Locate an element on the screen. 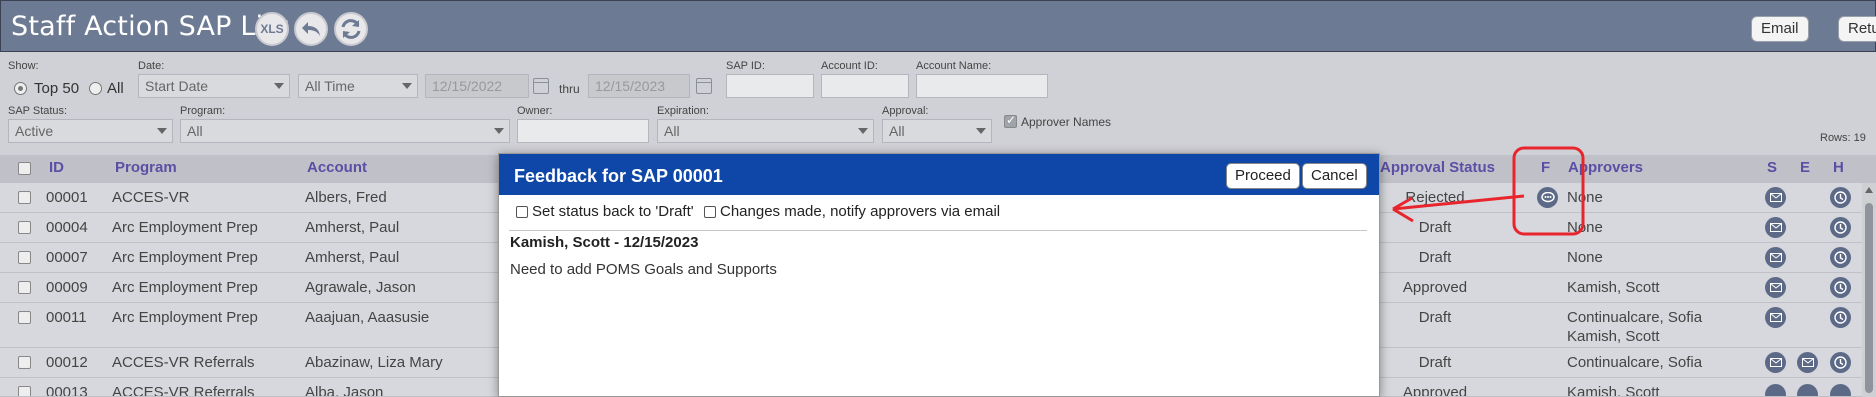  col-f: F is located at coordinates (1545, 167).